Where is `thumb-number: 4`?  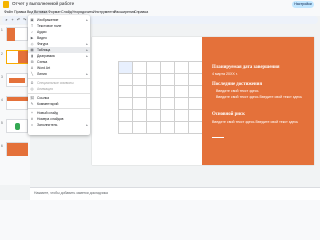
thumb-number: 4 is located at coordinates (2, 100).